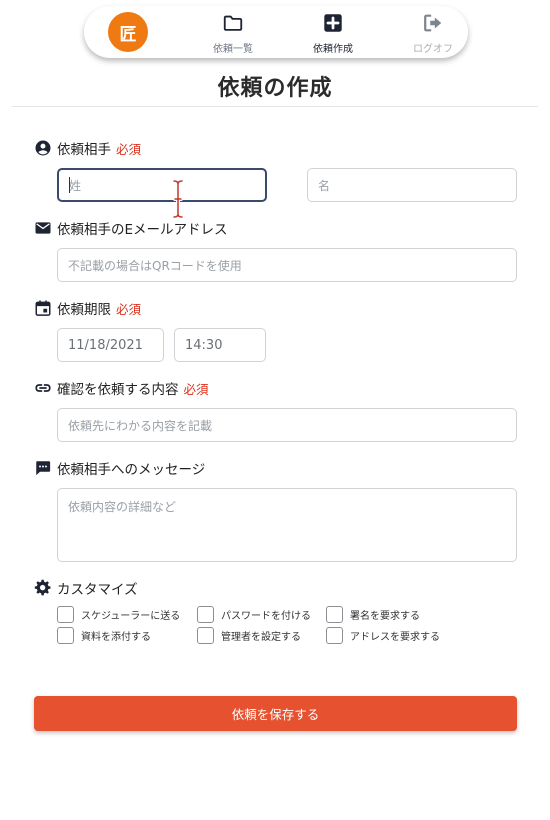 The image size is (550, 820). What do you see at coordinates (97, 590) in the screenshot?
I see `customize-label-text: カスタマイズ` at bounding box center [97, 590].